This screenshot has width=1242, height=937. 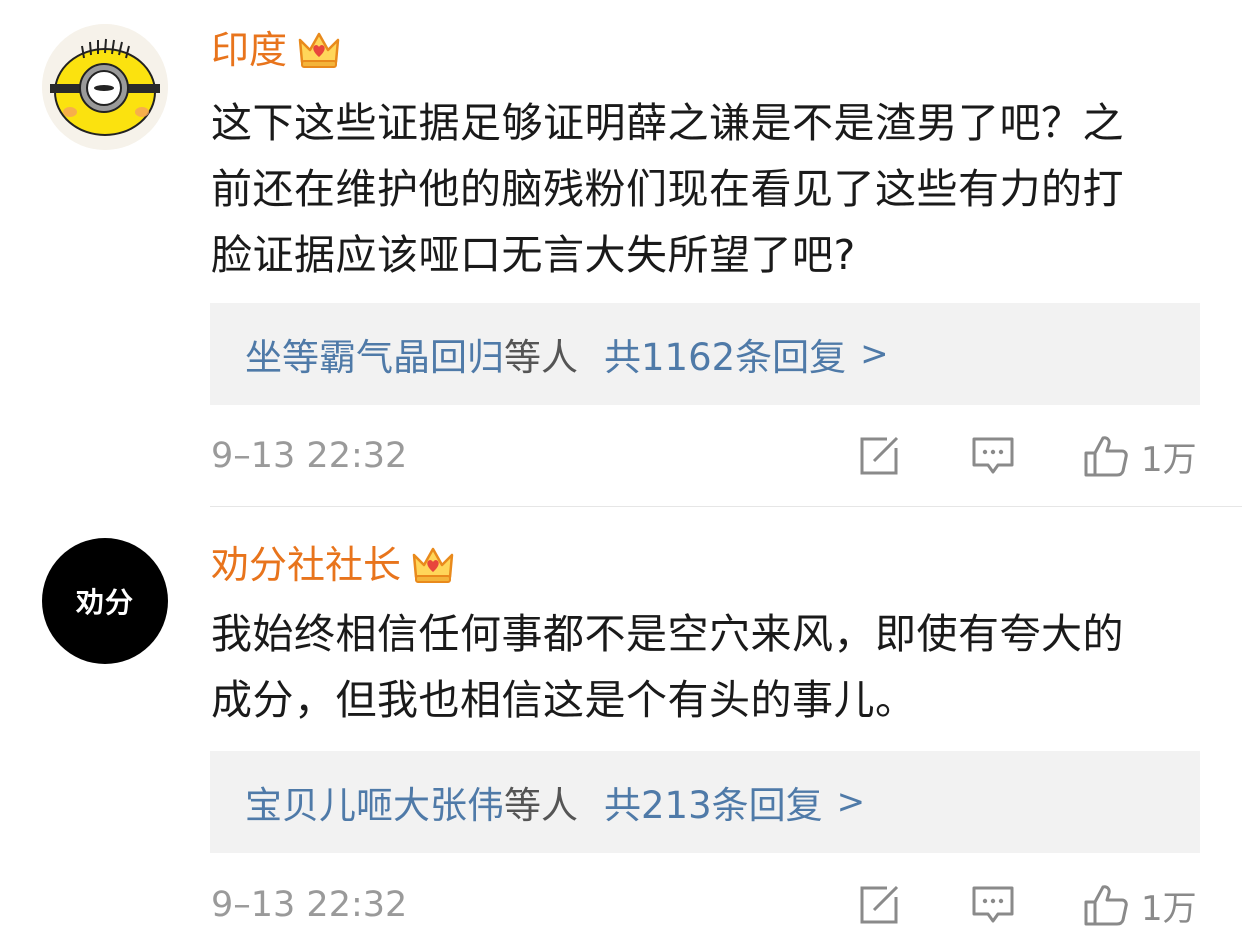 I want to click on username: 印度, so click(x=249, y=50).